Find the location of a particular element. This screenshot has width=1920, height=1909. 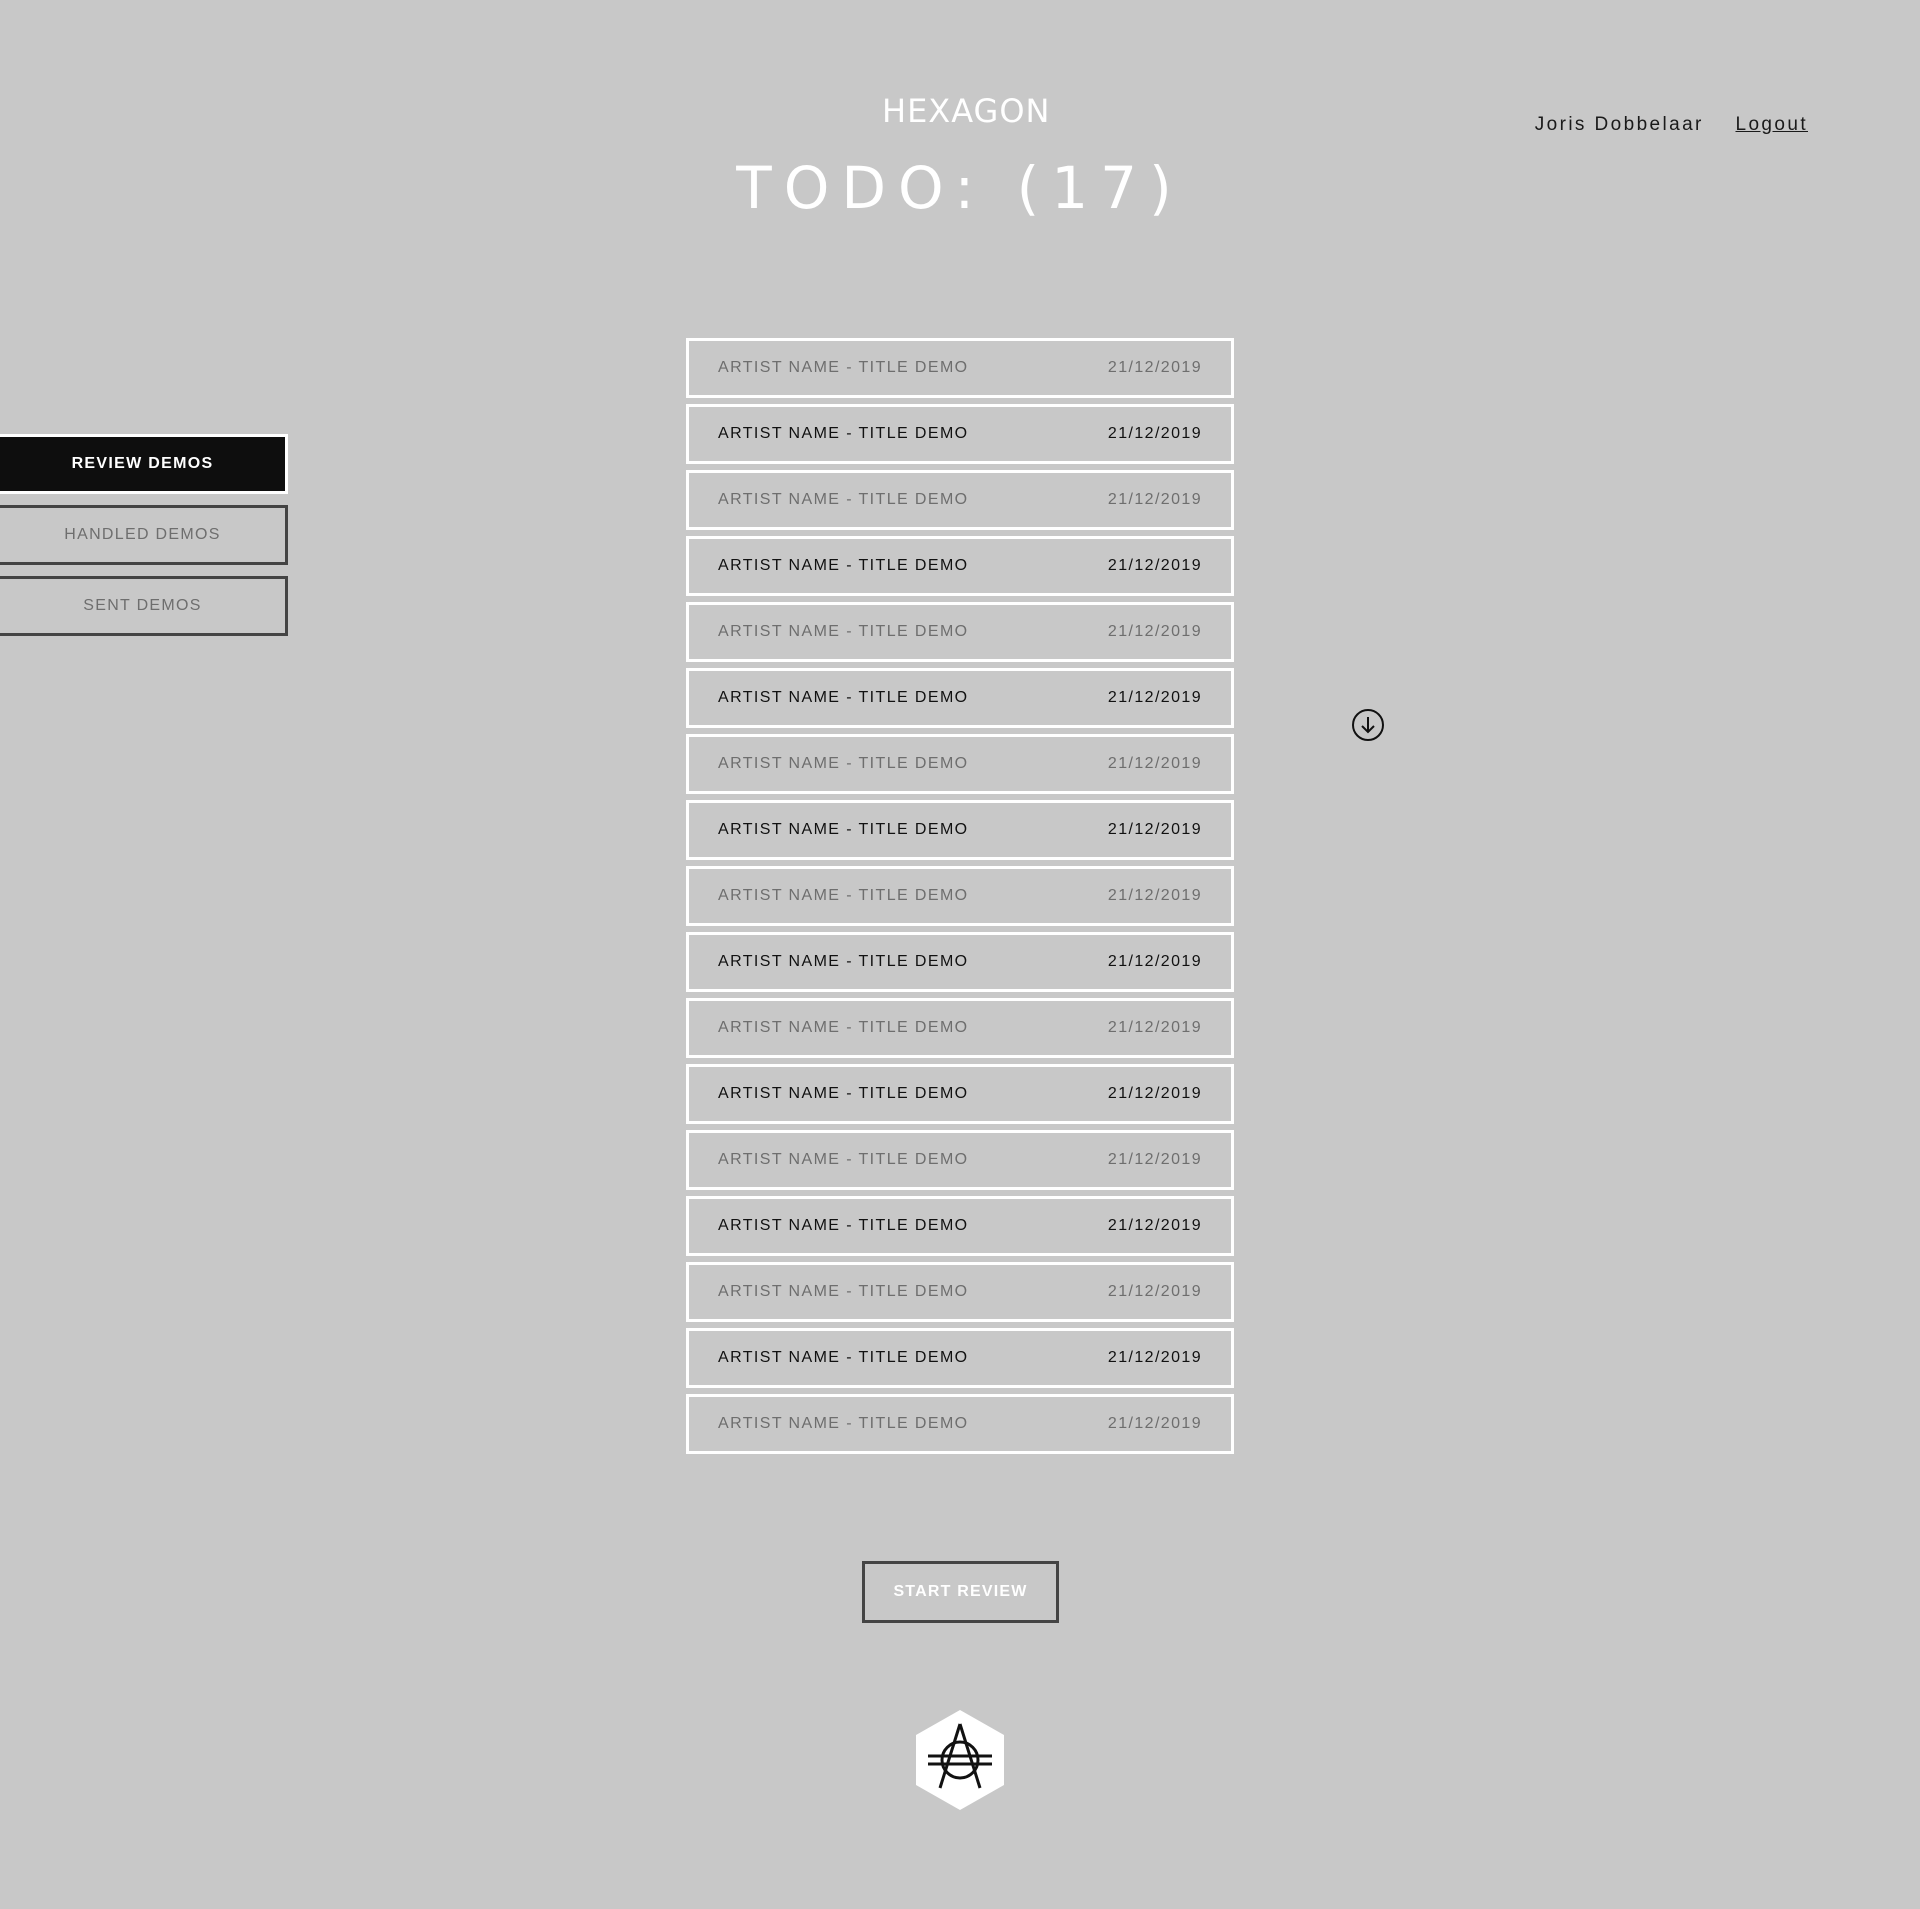

hexagon-emblem-icon is located at coordinates (960, 1760).